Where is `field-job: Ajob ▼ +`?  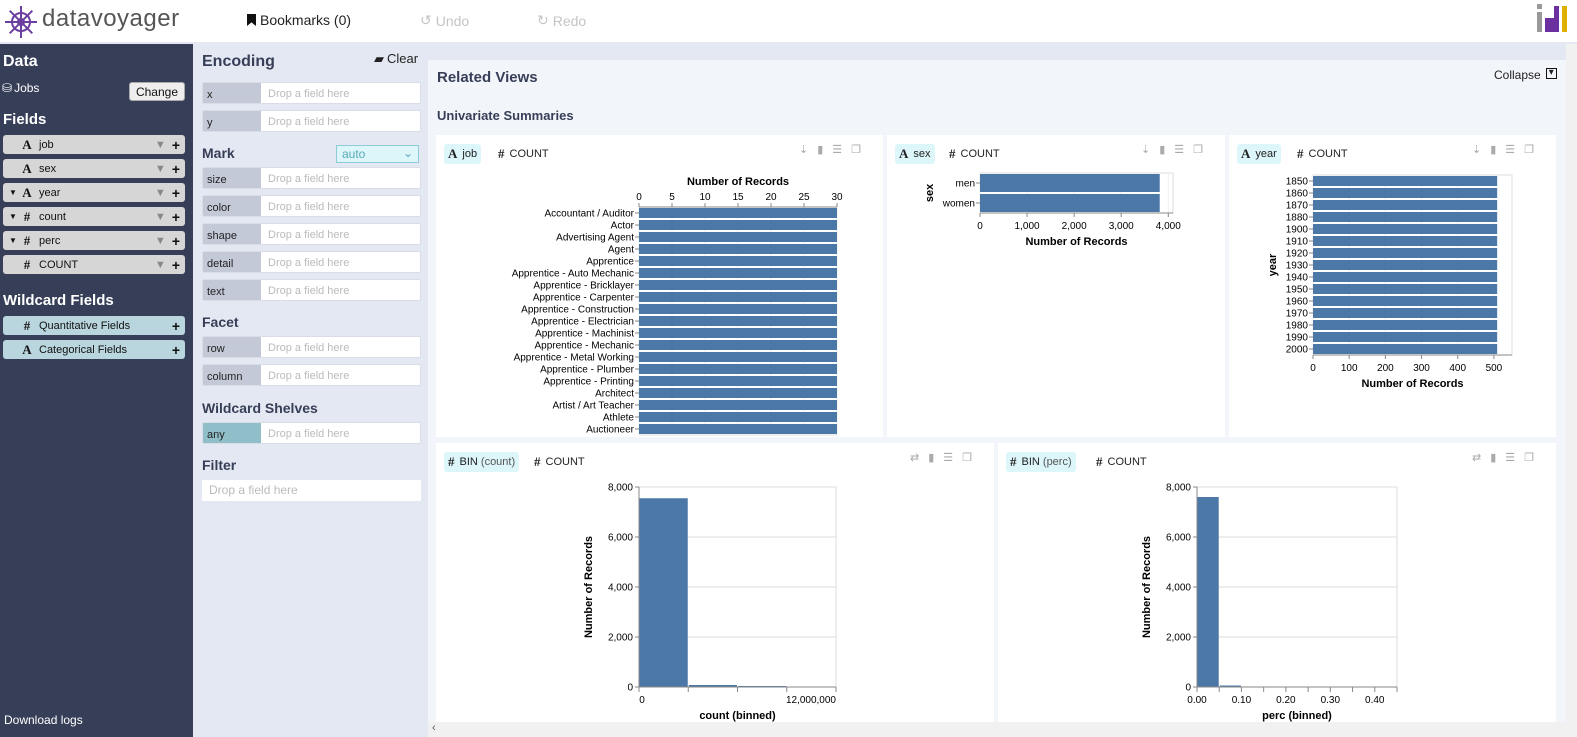 field-job: Ajob ▼ + is located at coordinates (94, 144).